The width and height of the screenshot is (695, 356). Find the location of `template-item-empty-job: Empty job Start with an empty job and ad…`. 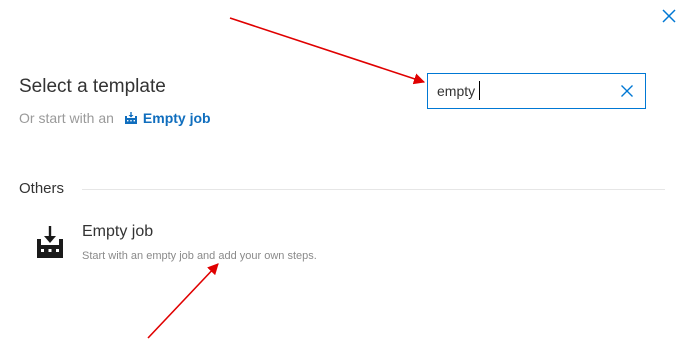

template-item-empty-job: Empty job Start with an empty job and ad… is located at coordinates (230, 245).